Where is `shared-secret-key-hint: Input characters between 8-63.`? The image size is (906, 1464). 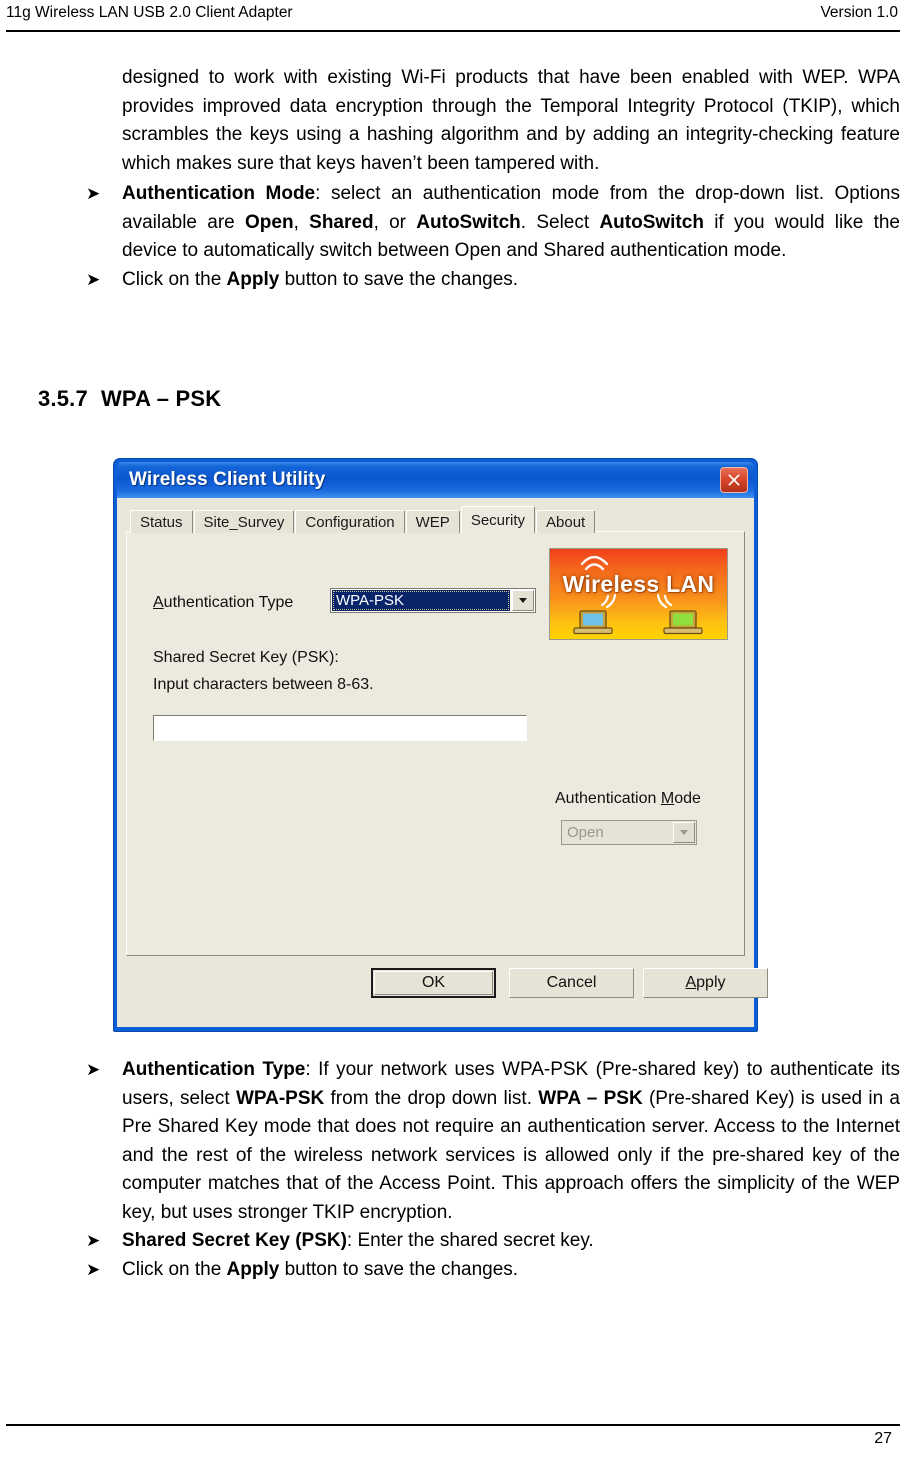 shared-secret-key-hint: Input characters between 8-63. is located at coordinates (263, 684).